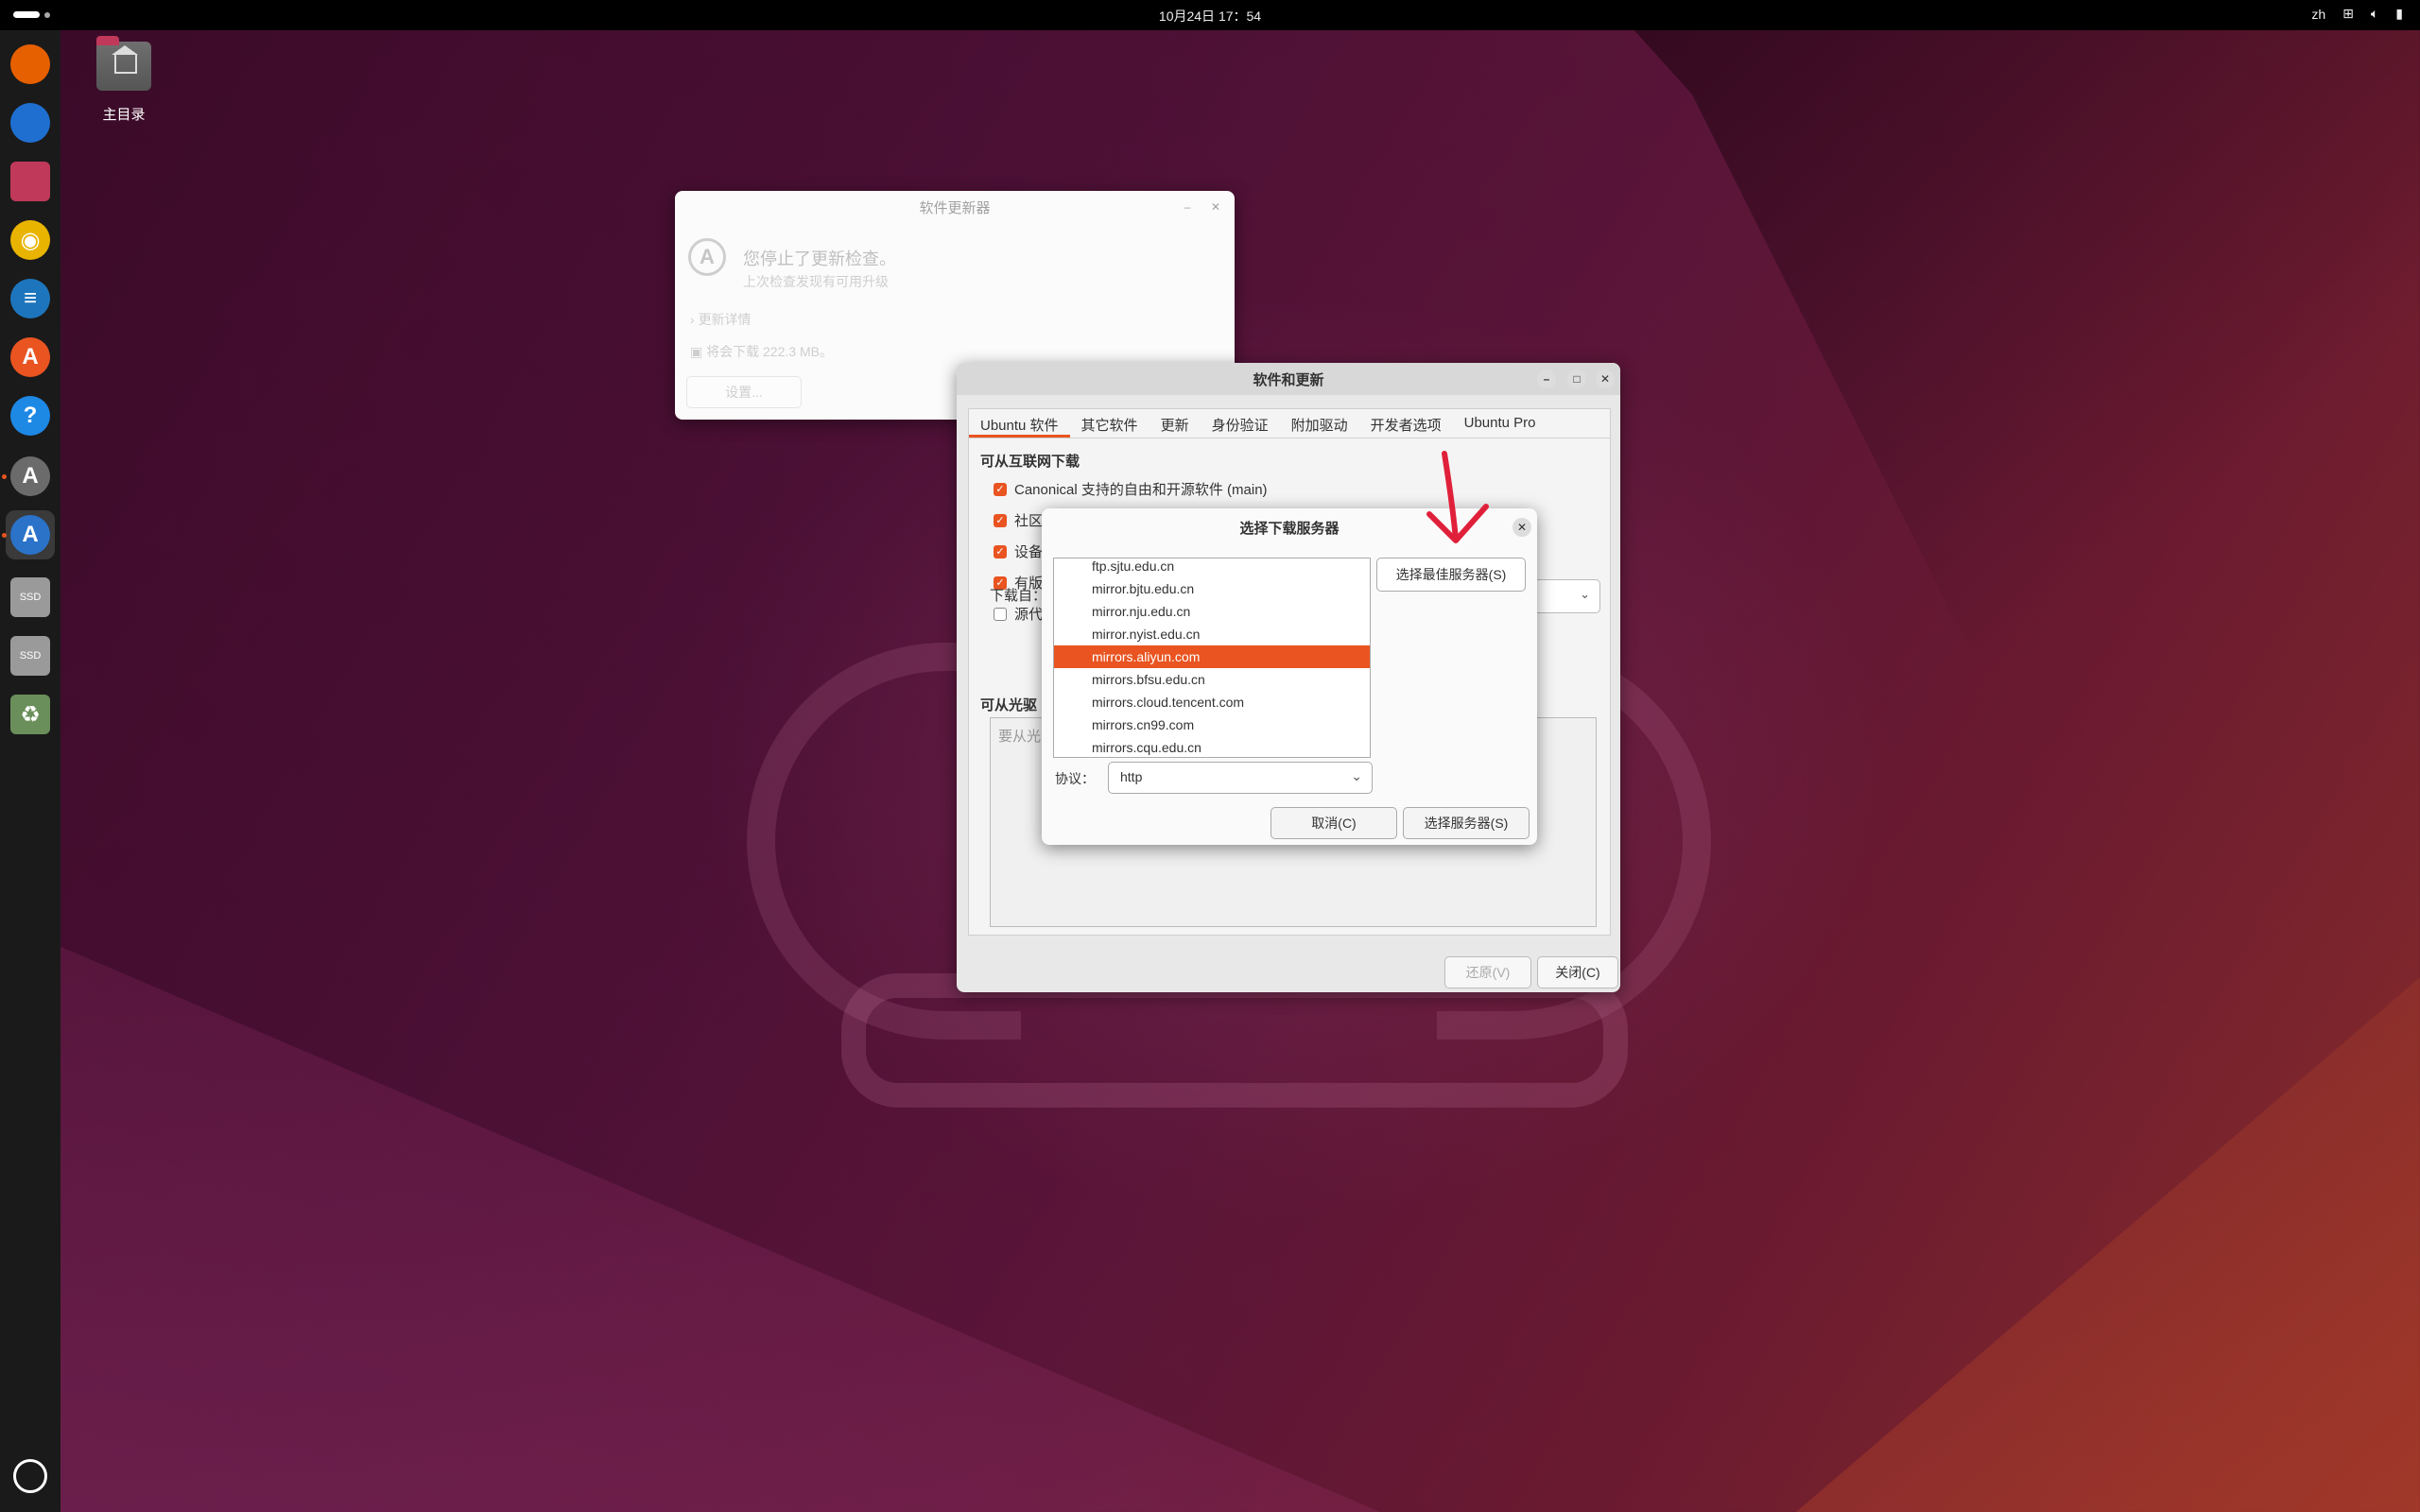 The image size is (2420, 1512). What do you see at coordinates (1075, 778) in the screenshot?
I see `protocol-label: 协议：` at bounding box center [1075, 778].